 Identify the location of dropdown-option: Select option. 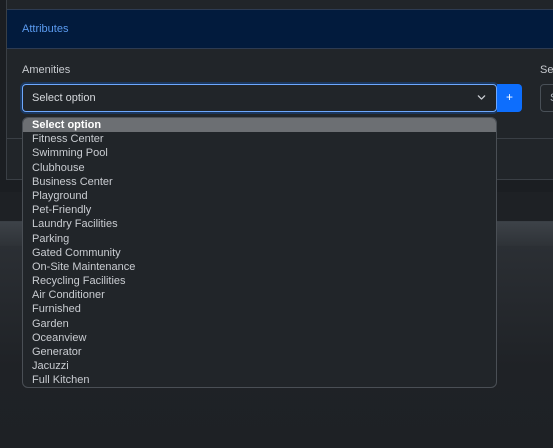
(259, 125).